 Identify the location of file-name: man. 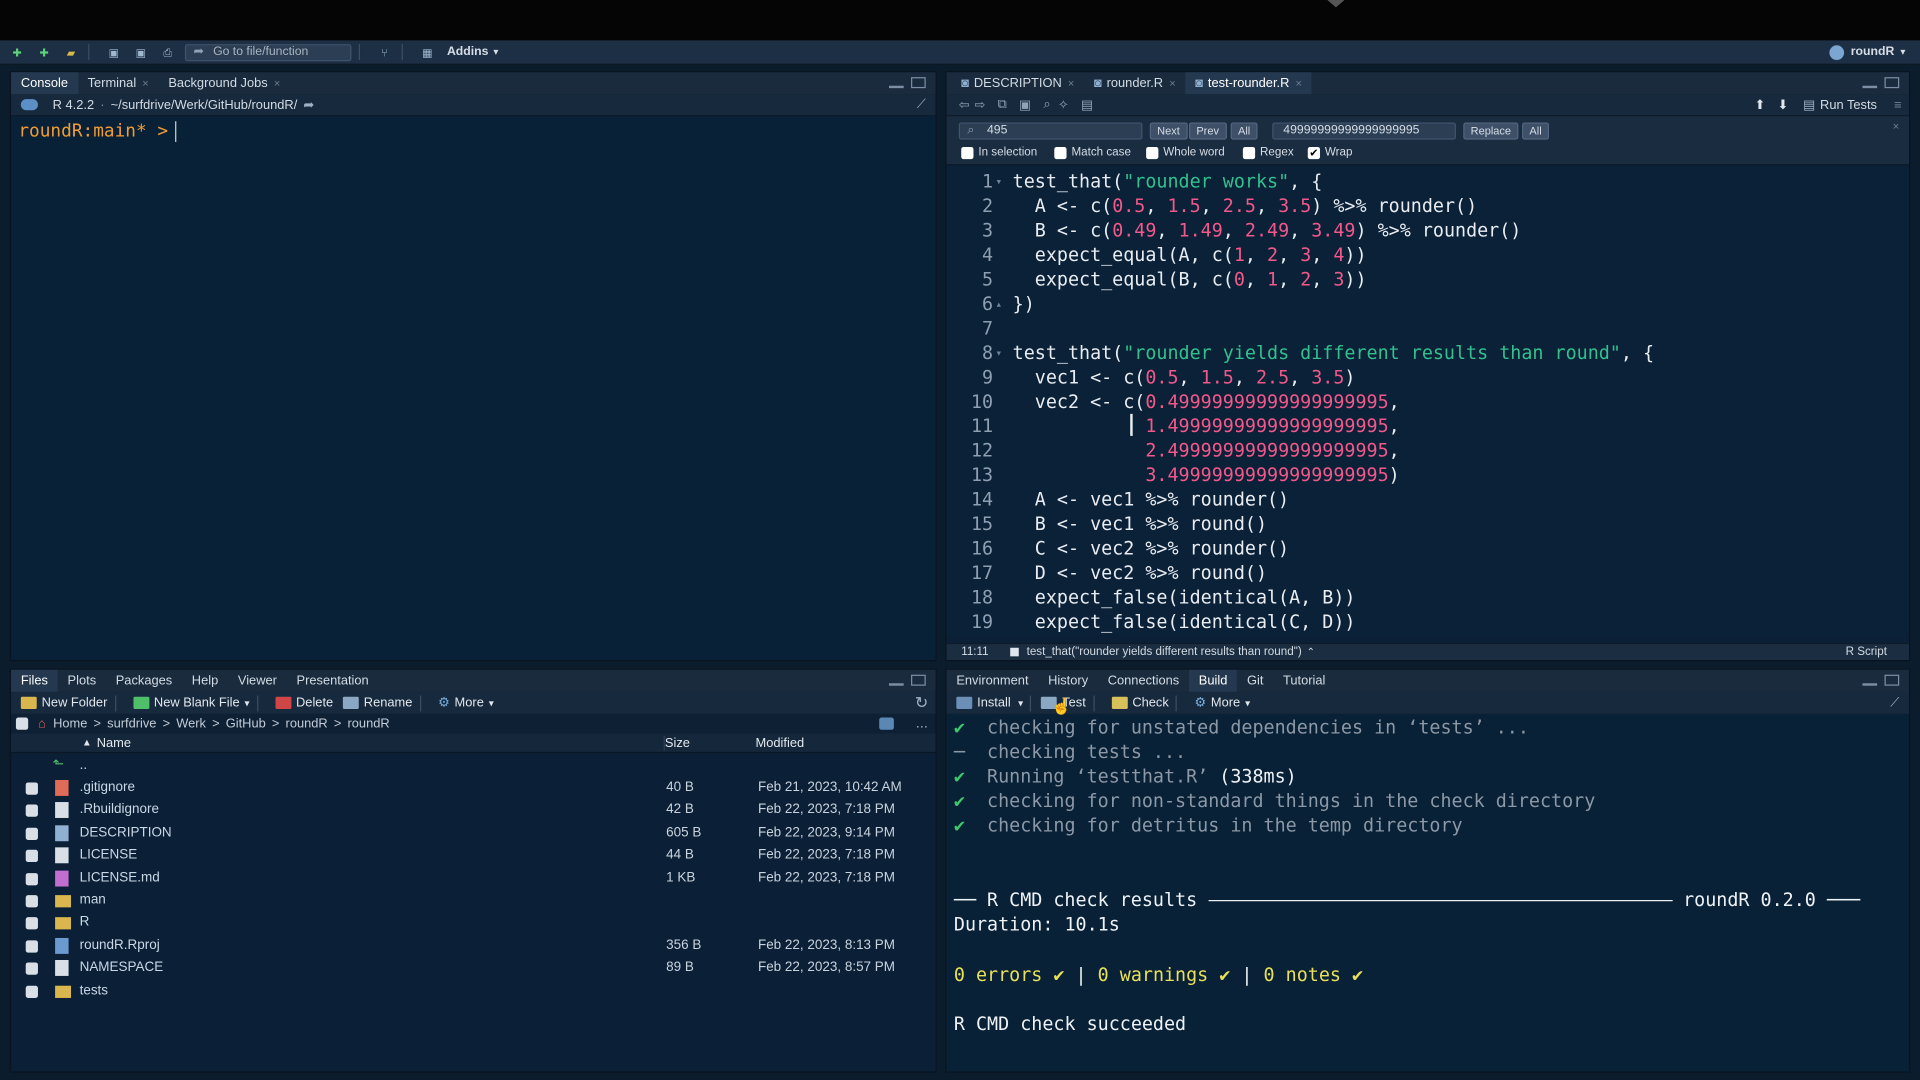
(93, 900).